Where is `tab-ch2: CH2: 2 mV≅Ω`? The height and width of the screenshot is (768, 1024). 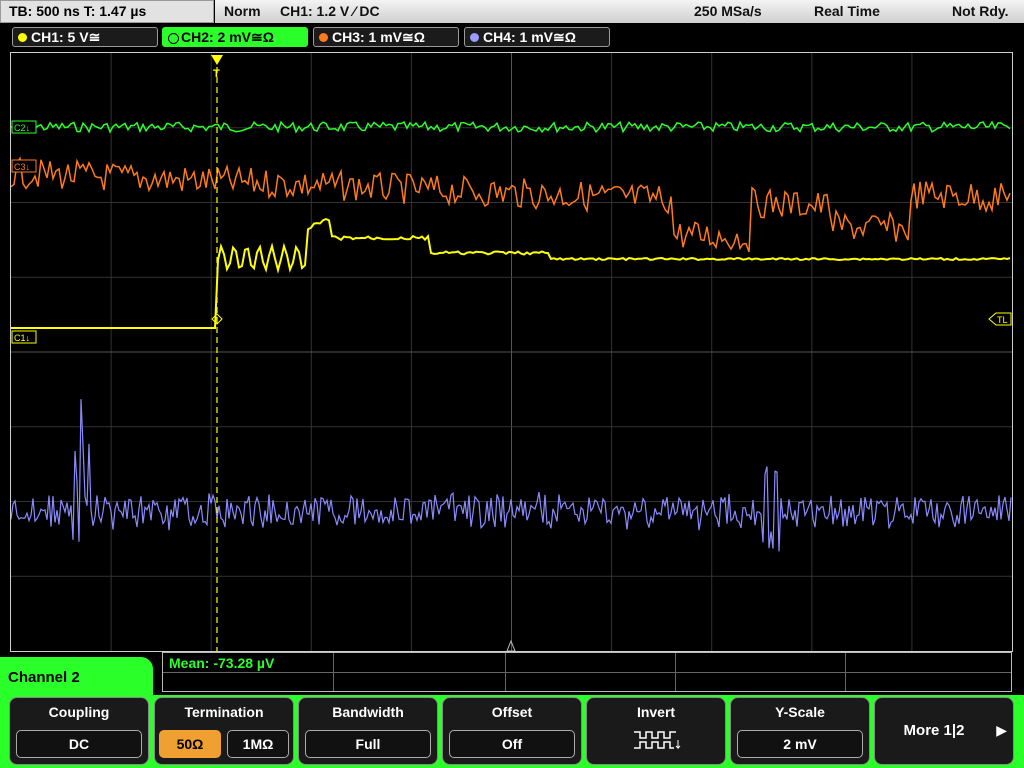 tab-ch2: CH2: 2 mV≅Ω is located at coordinates (235, 37).